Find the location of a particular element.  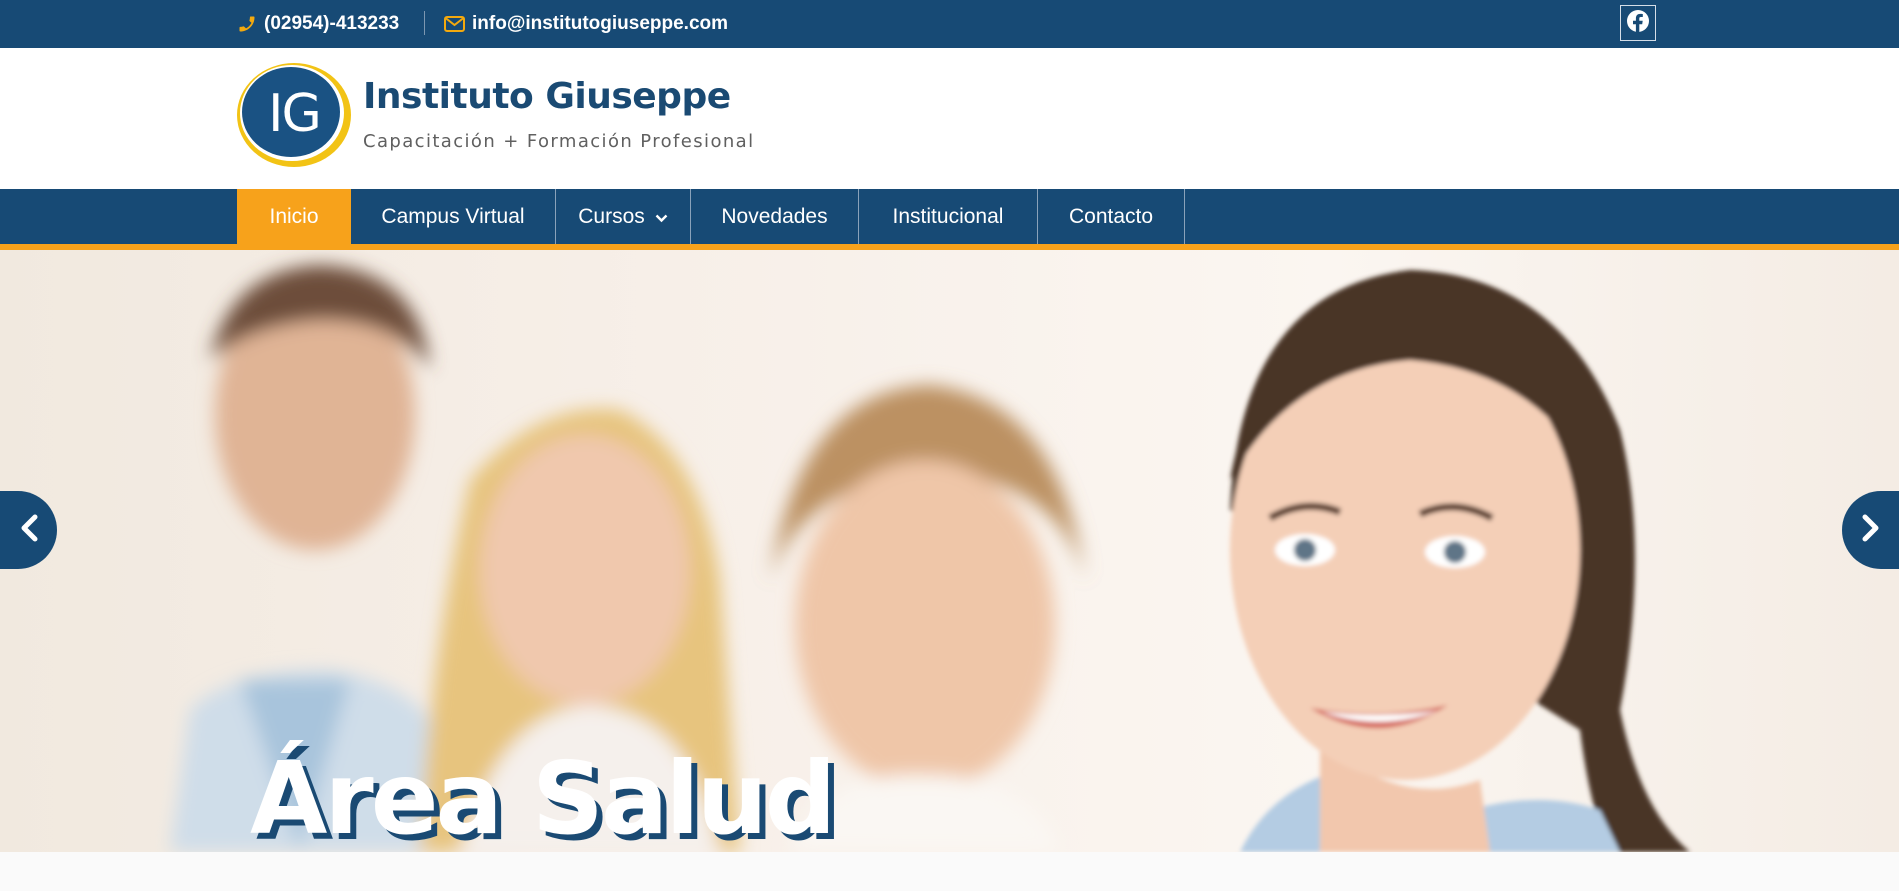

nav-label: Contacto is located at coordinates (1111, 216).